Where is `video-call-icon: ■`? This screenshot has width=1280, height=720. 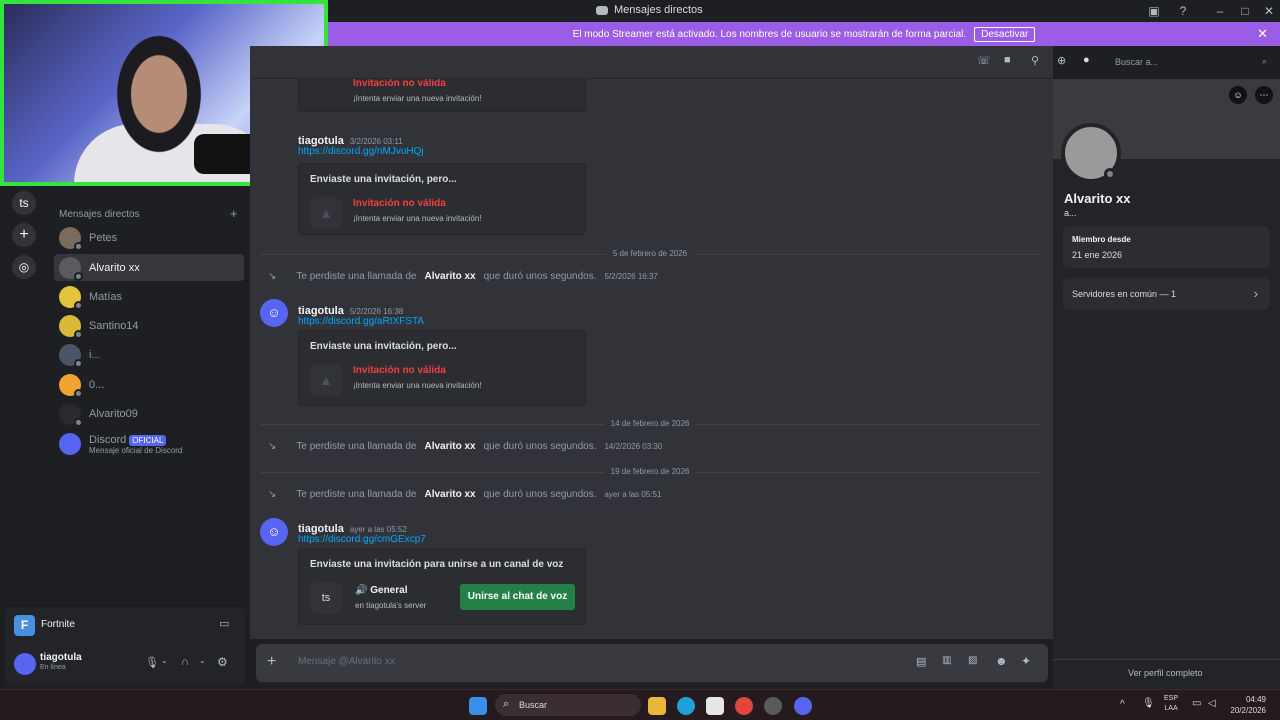 video-call-icon: ■ is located at coordinates (1007, 60).